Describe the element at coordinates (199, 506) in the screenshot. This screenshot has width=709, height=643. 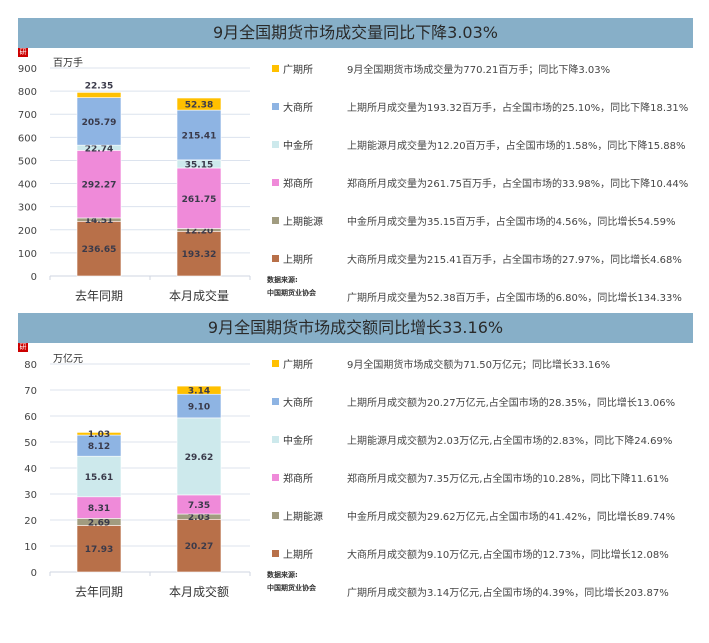
I see `data-label: 7.35` at that location.